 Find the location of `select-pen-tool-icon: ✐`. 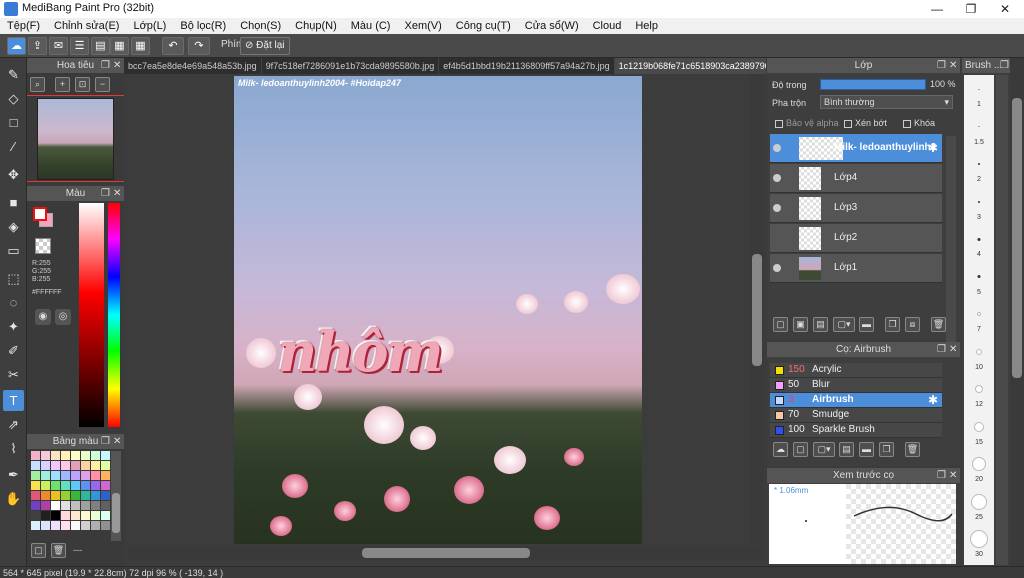

select-pen-tool-icon: ✐ is located at coordinates (13, 350).